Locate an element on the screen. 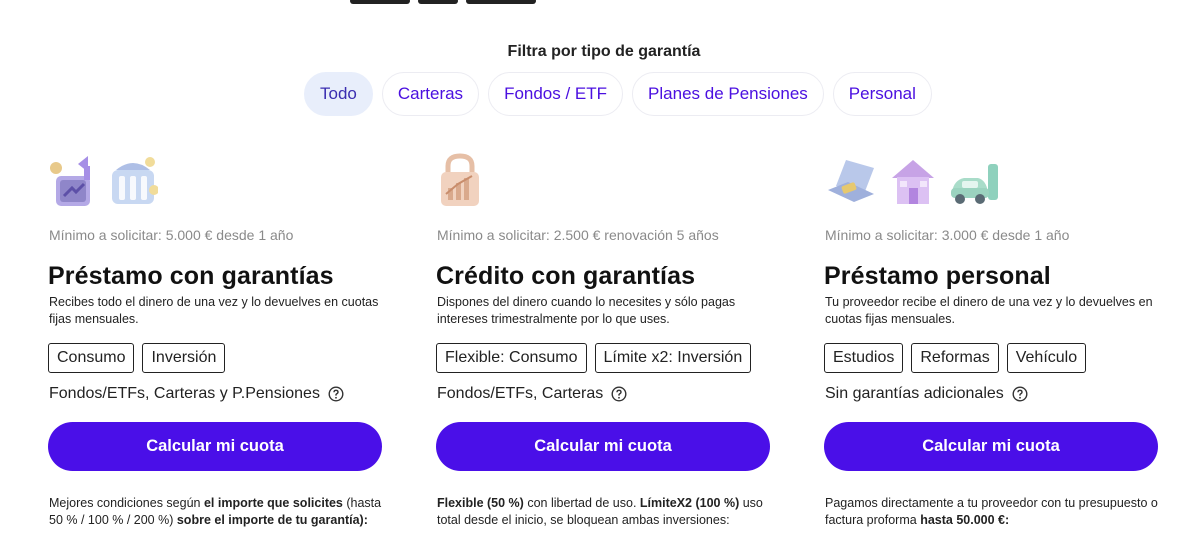 The width and height of the screenshot is (1200, 556). guarantee-text: Fondos/ETFs, Carteras y P.Pensiones is located at coordinates (184, 393).